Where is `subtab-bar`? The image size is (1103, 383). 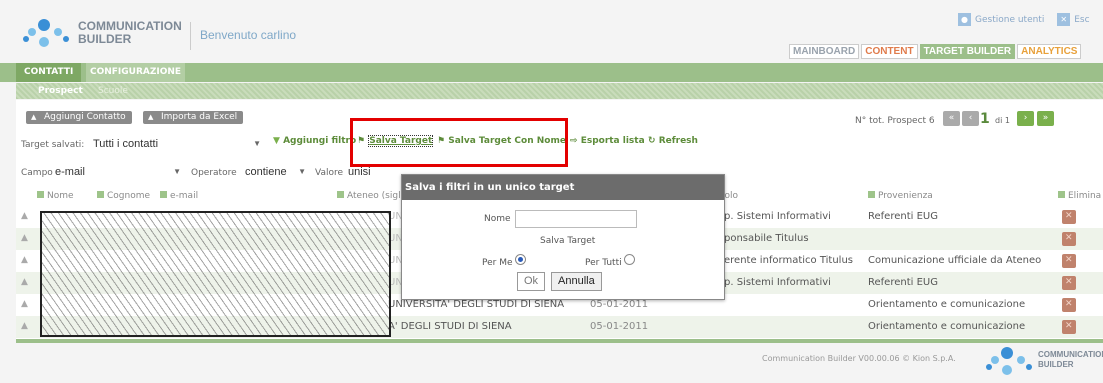 subtab-bar is located at coordinates (559, 91).